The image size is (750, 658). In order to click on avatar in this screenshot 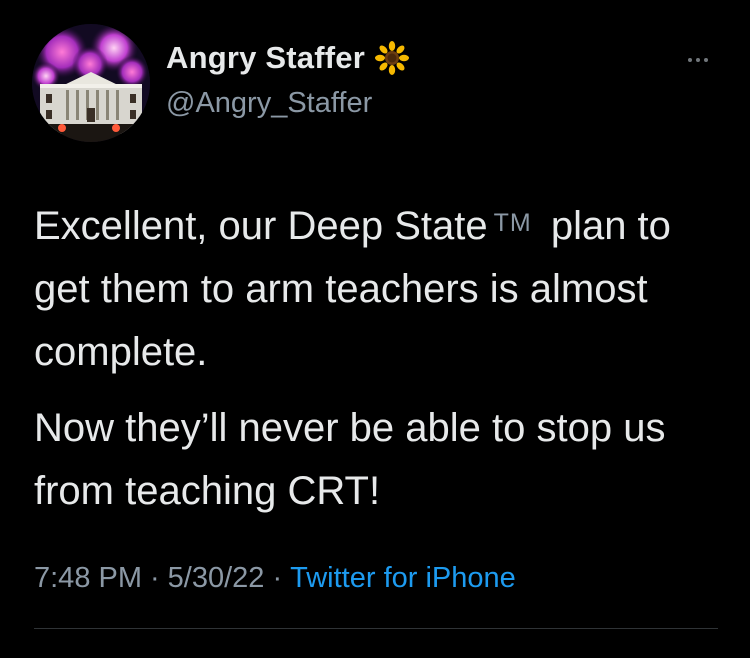, I will do `click(91, 83)`.